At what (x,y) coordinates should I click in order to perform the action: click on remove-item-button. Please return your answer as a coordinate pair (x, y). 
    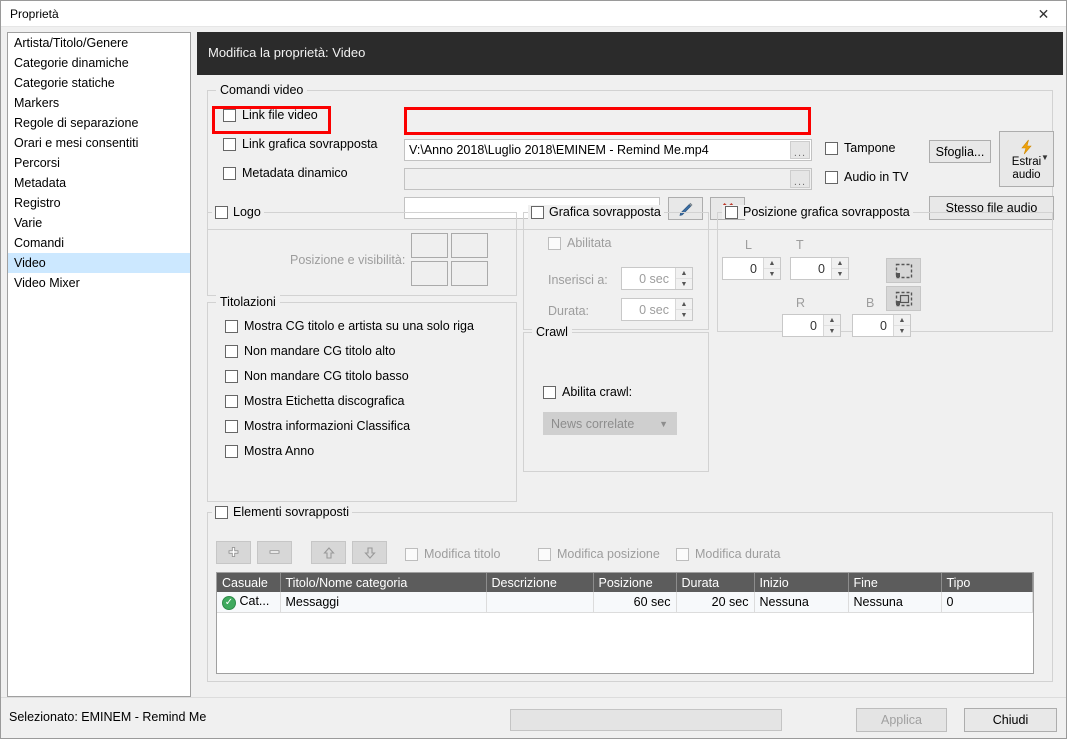
    Looking at the image, I should click on (274, 552).